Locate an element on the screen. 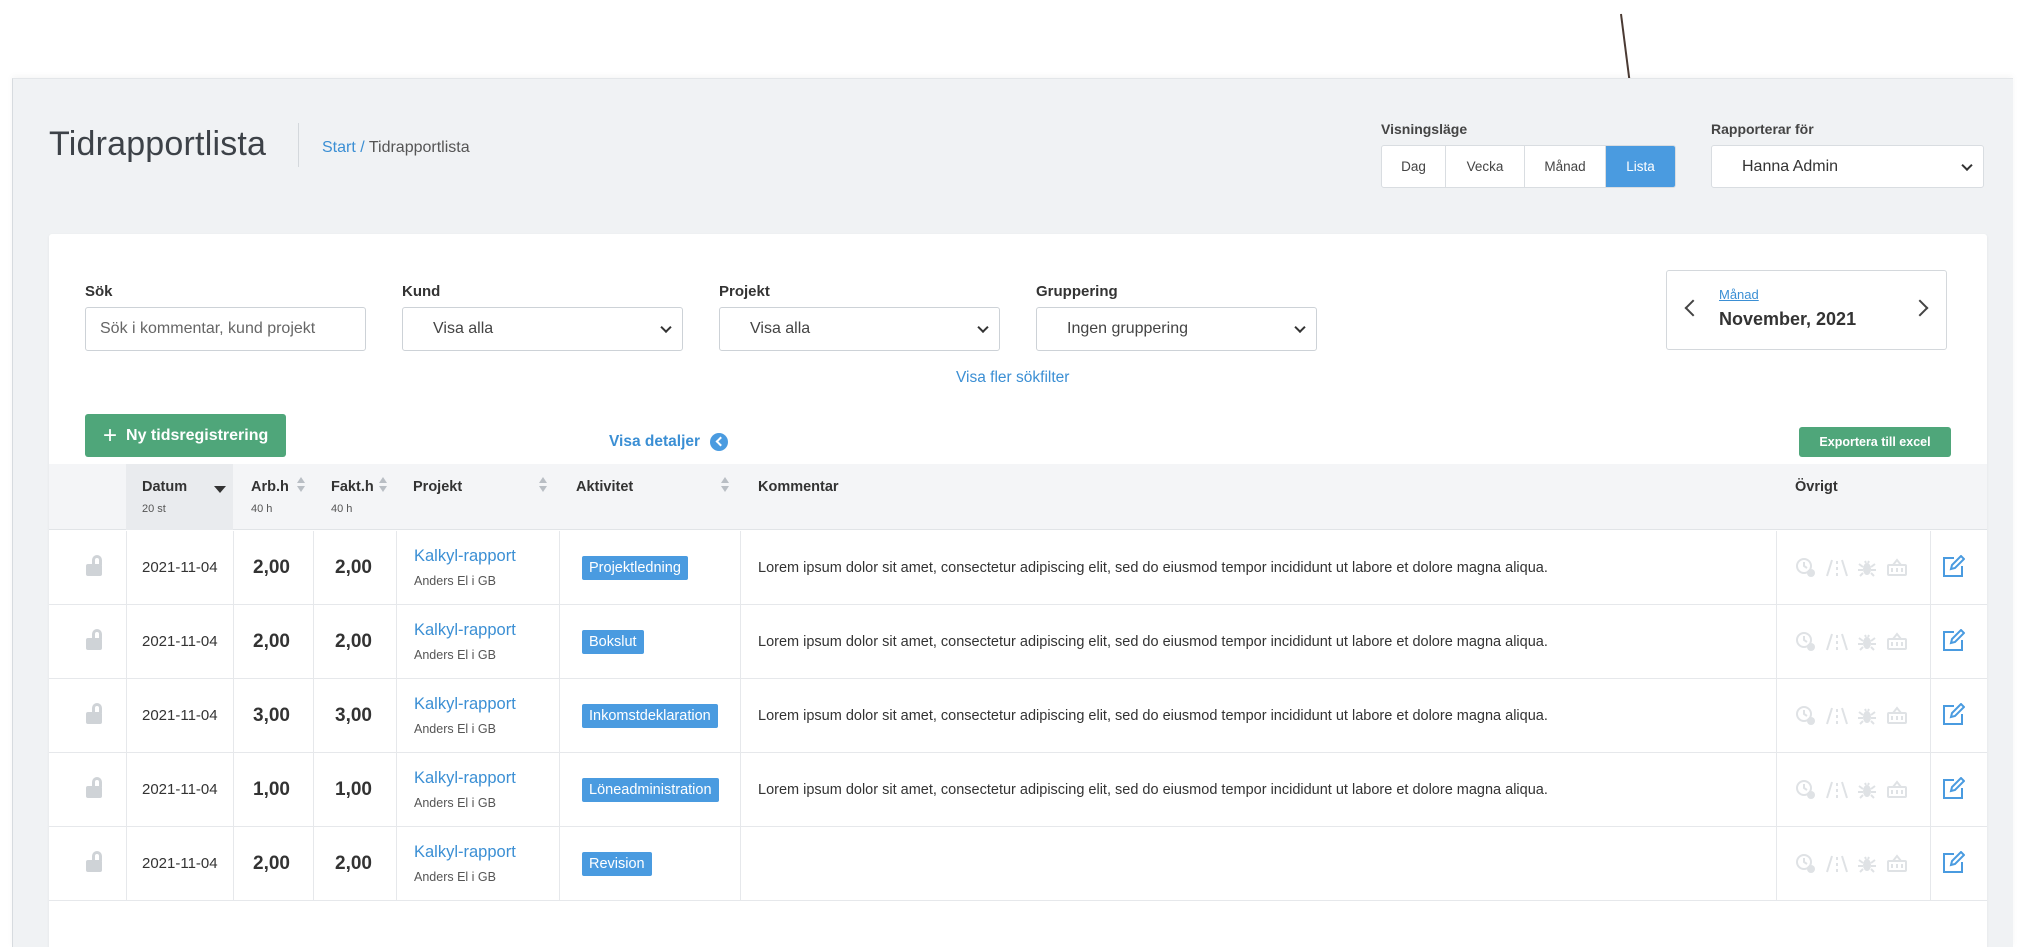 The image size is (2025, 947). new-time-entry-button: + Ny tidsregistrering is located at coordinates (185, 435).